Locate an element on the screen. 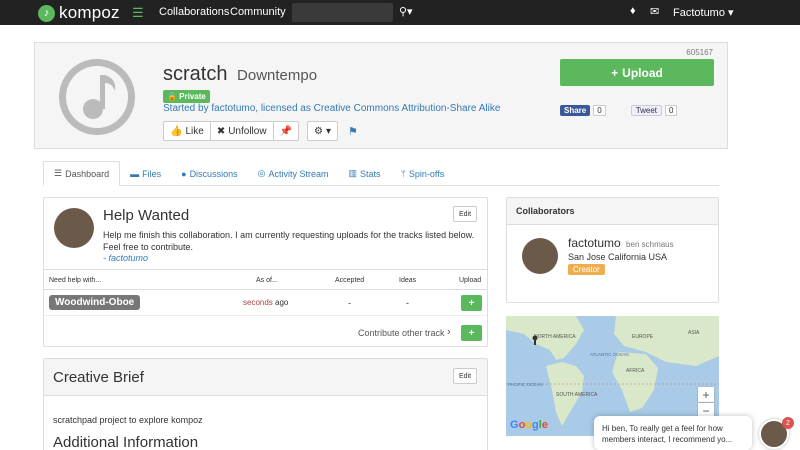 This screenshot has width=800, height=450. table-row: Woodwind-Oboe seconds ago - - + is located at coordinates (265, 303).